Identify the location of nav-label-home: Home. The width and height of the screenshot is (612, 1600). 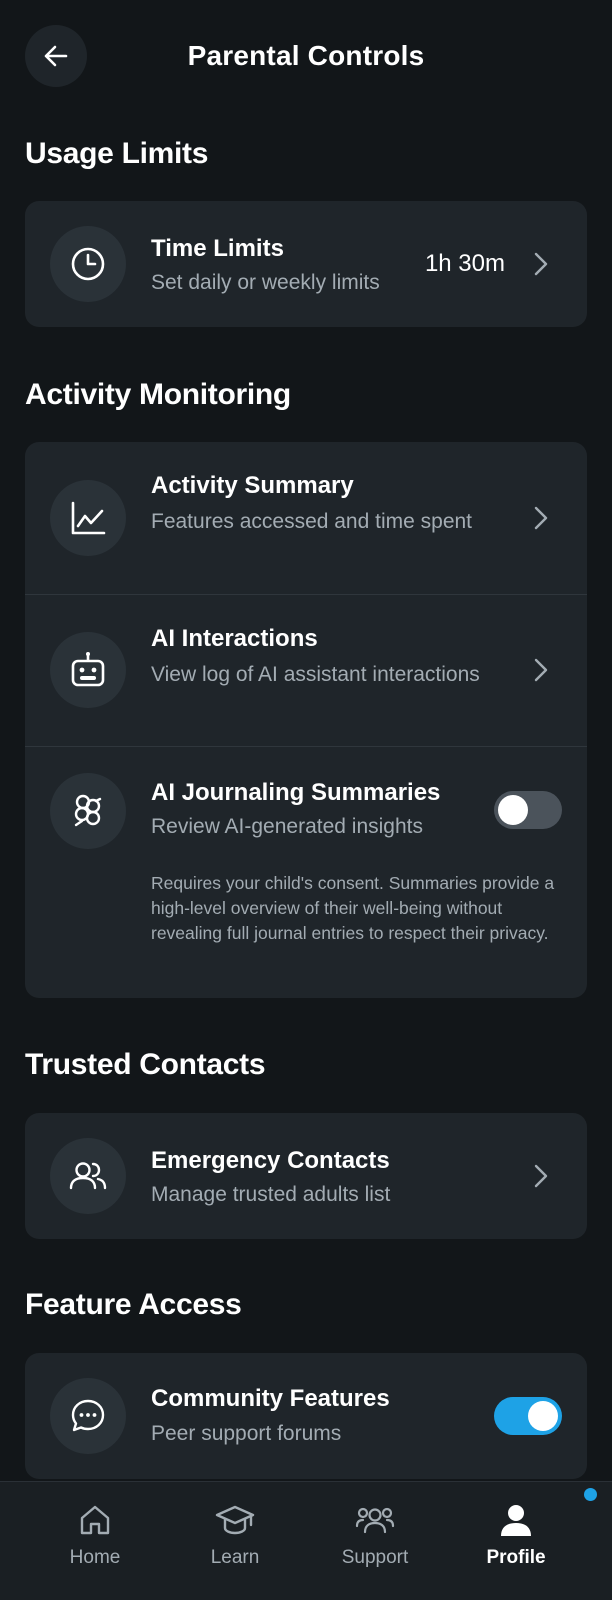
(95, 1557).